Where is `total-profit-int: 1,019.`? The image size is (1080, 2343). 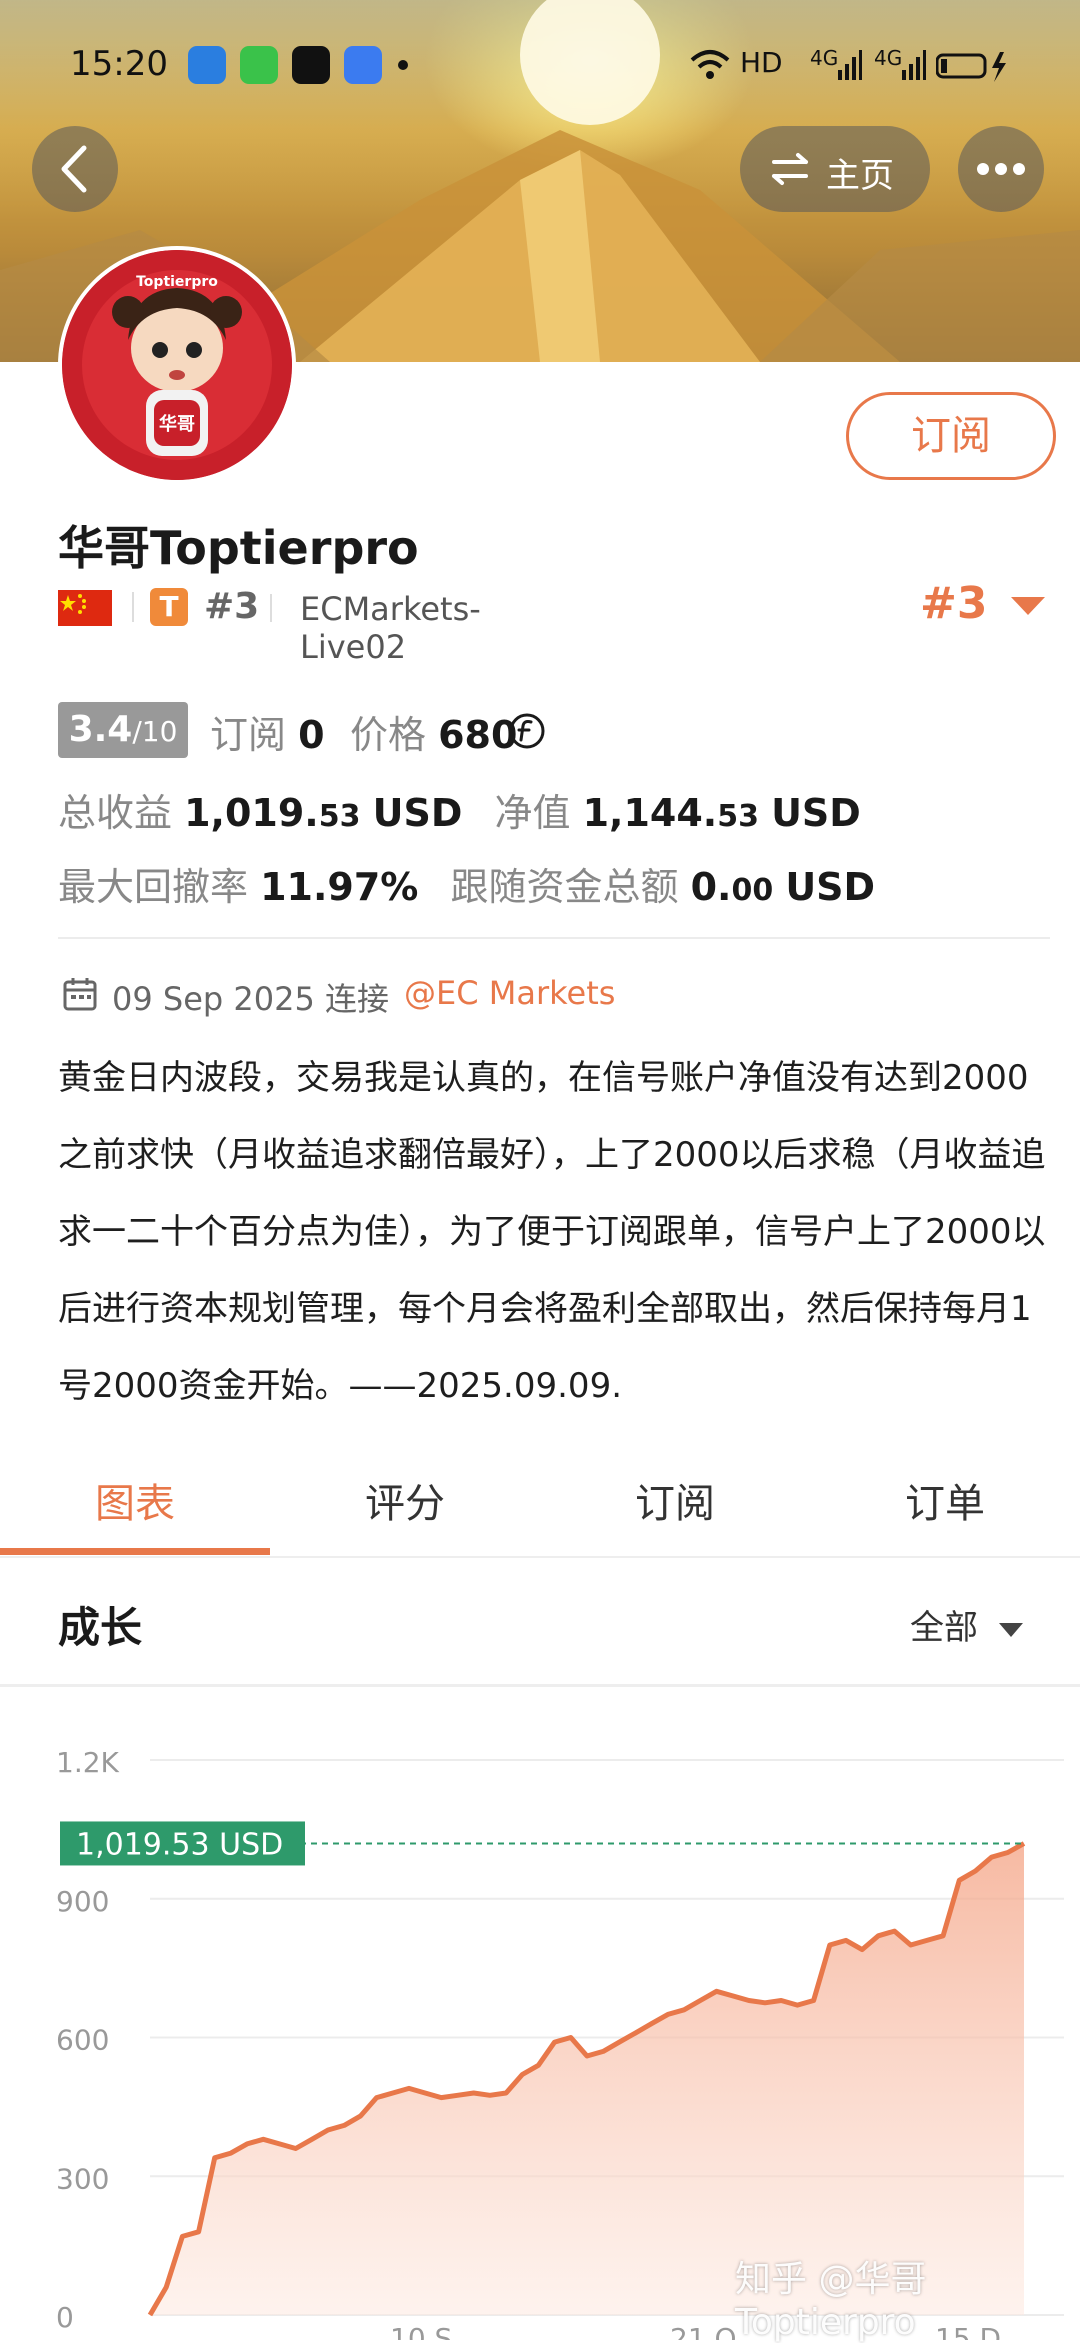
total-profit-int: 1,019. is located at coordinates (251, 813).